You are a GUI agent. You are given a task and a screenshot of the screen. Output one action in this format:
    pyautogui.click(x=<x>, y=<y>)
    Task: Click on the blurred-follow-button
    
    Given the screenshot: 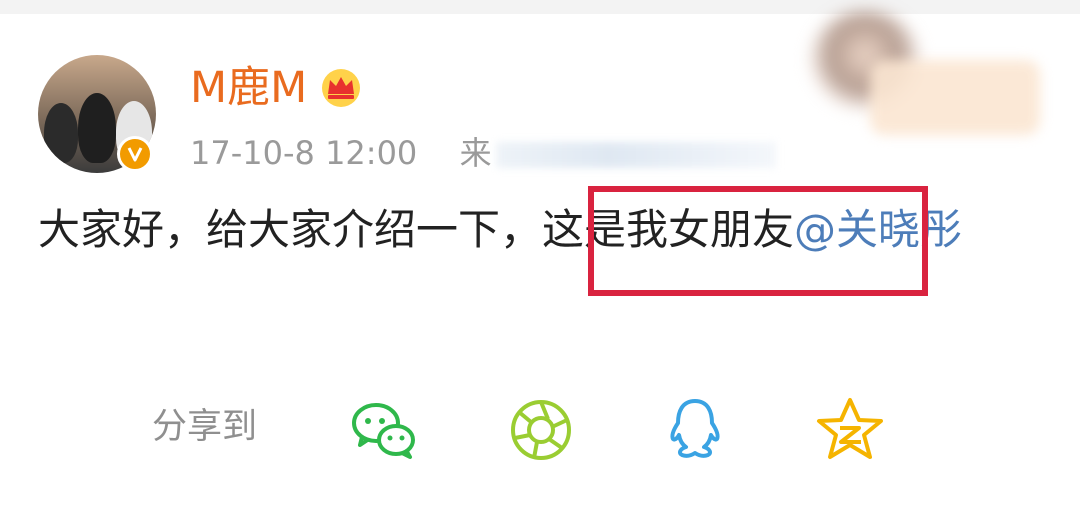 What is the action you would take?
    pyautogui.click(x=955, y=97)
    